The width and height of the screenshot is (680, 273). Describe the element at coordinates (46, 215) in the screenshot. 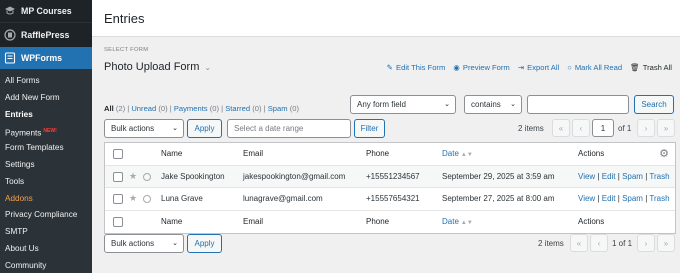

I see `sidebar-item-privacy-compliance: Privacy Compliance` at that location.